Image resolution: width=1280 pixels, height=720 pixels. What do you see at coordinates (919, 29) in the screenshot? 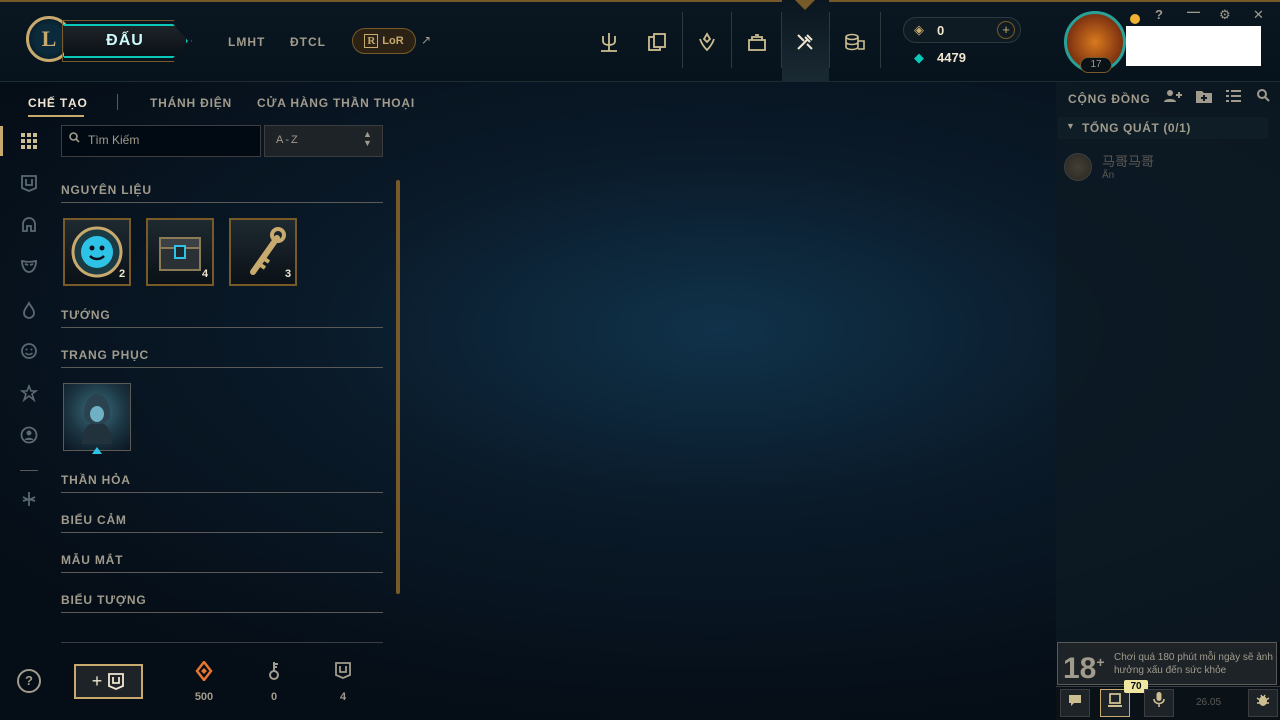
I see `rp-icon: ◈` at bounding box center [919, 29].